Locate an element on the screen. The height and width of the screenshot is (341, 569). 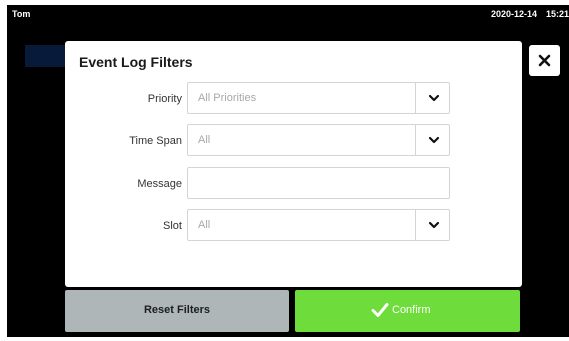
status-bar: Tom 2020-12-14 15:21 is located at coordinates (288, 16).